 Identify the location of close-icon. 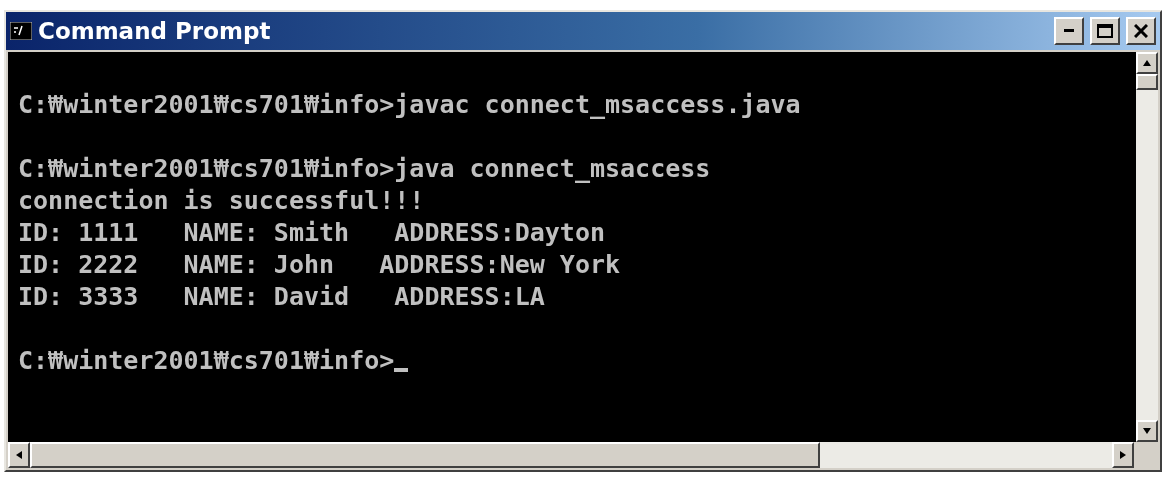
(1141, 31).